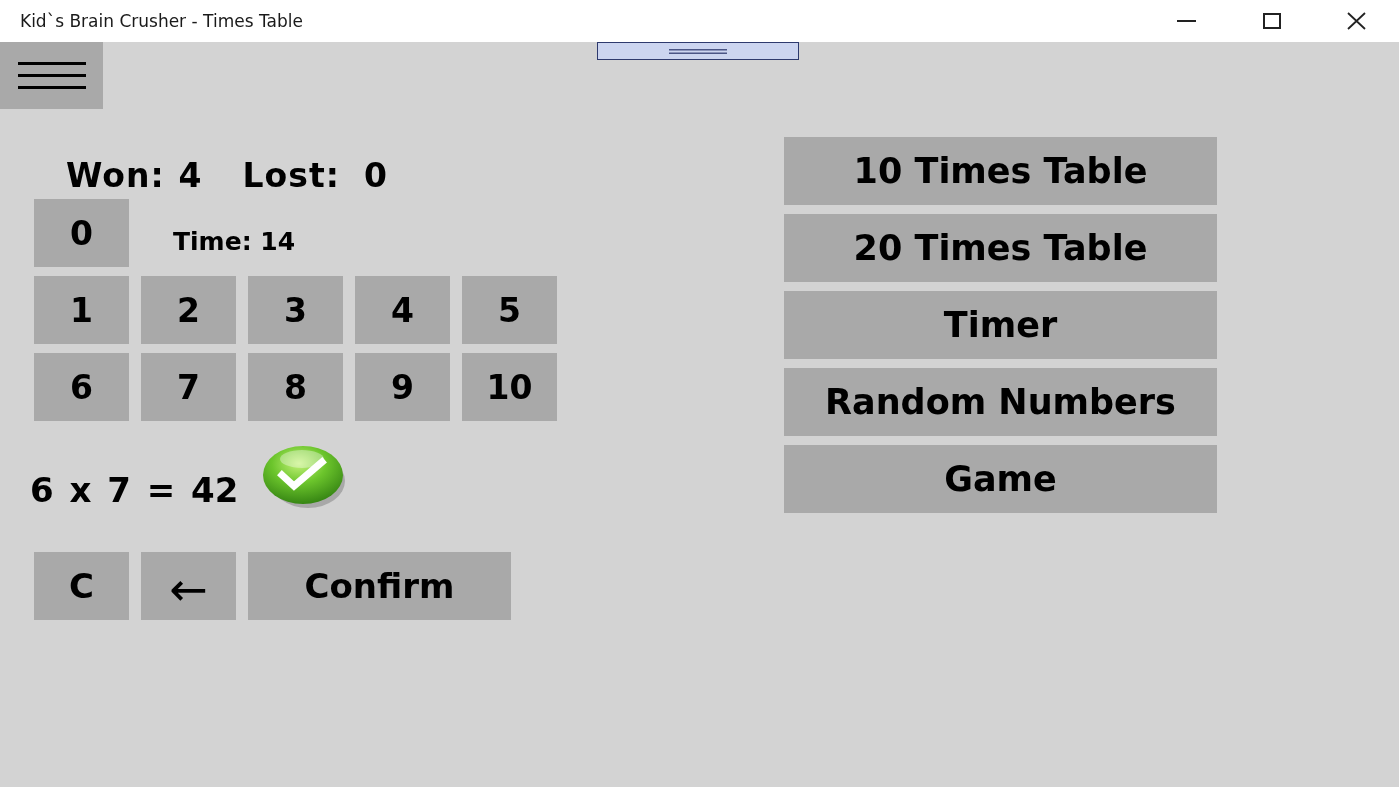 The image size is (1399, 787). What do you see at coordinates (1000, 479) in the screenshot?
I see `mode-button: Game` at bounding box center [1000, 479].